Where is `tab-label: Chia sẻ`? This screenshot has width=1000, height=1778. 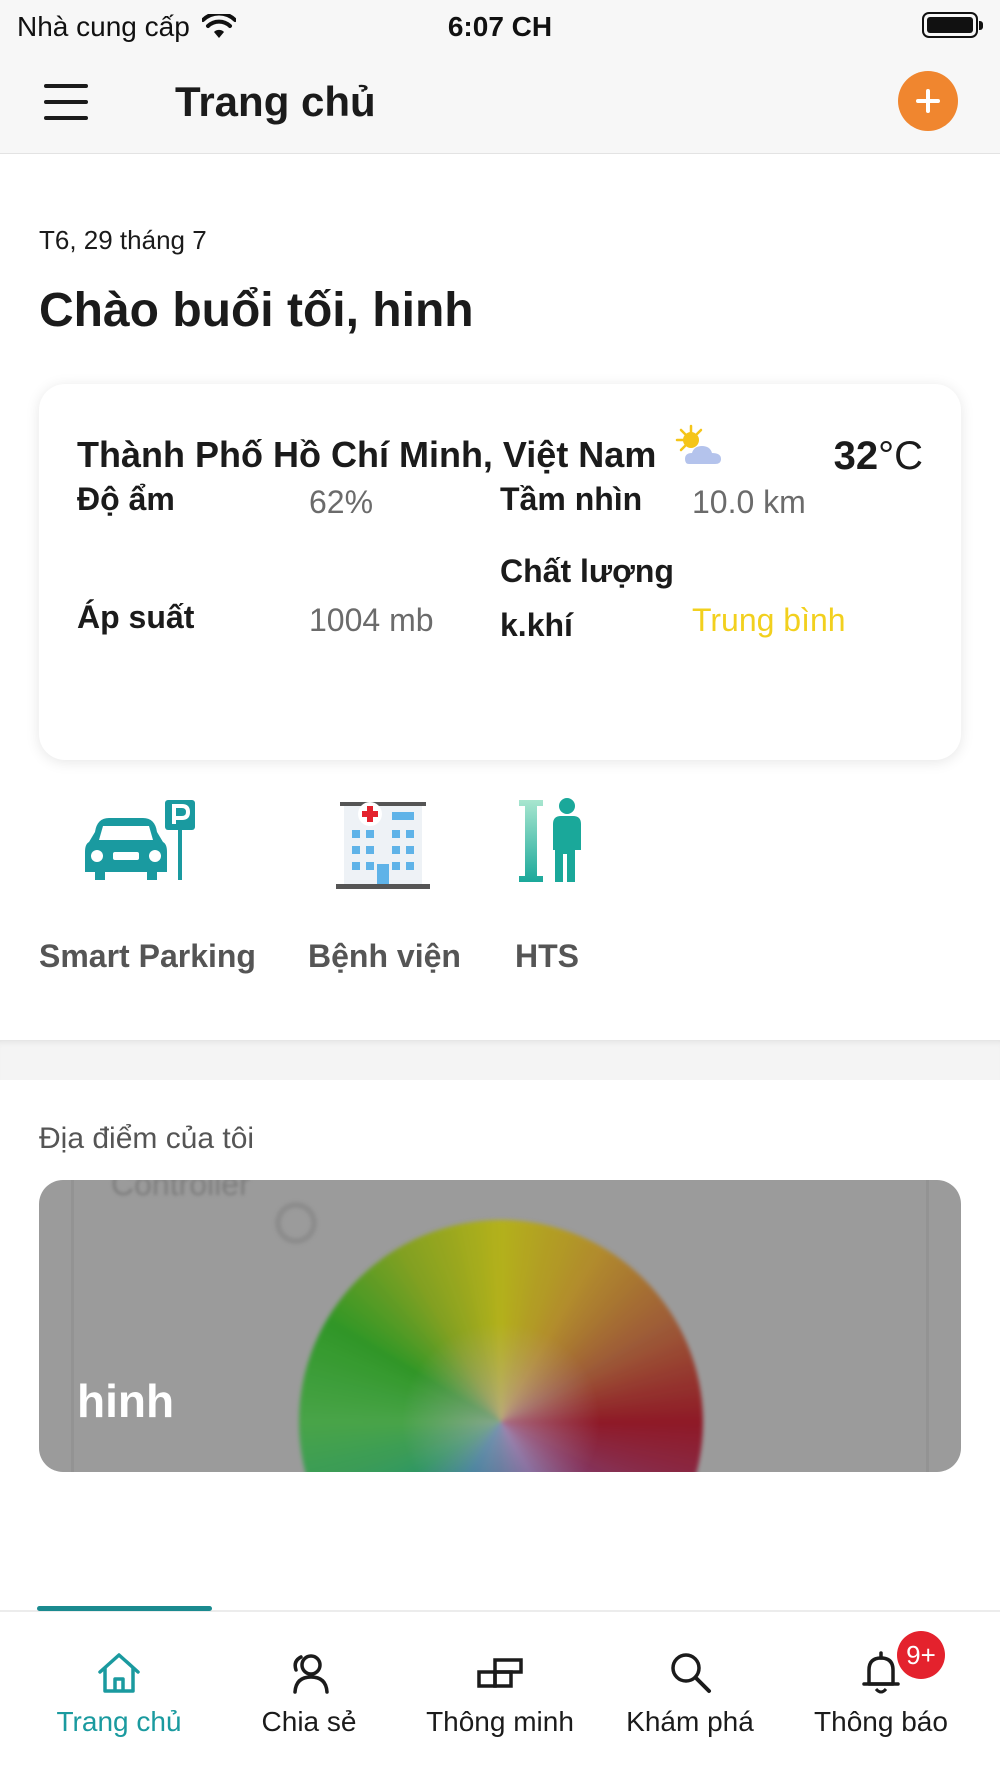 tab-label: Chia sẻ is located at coordinates (309, 1721).